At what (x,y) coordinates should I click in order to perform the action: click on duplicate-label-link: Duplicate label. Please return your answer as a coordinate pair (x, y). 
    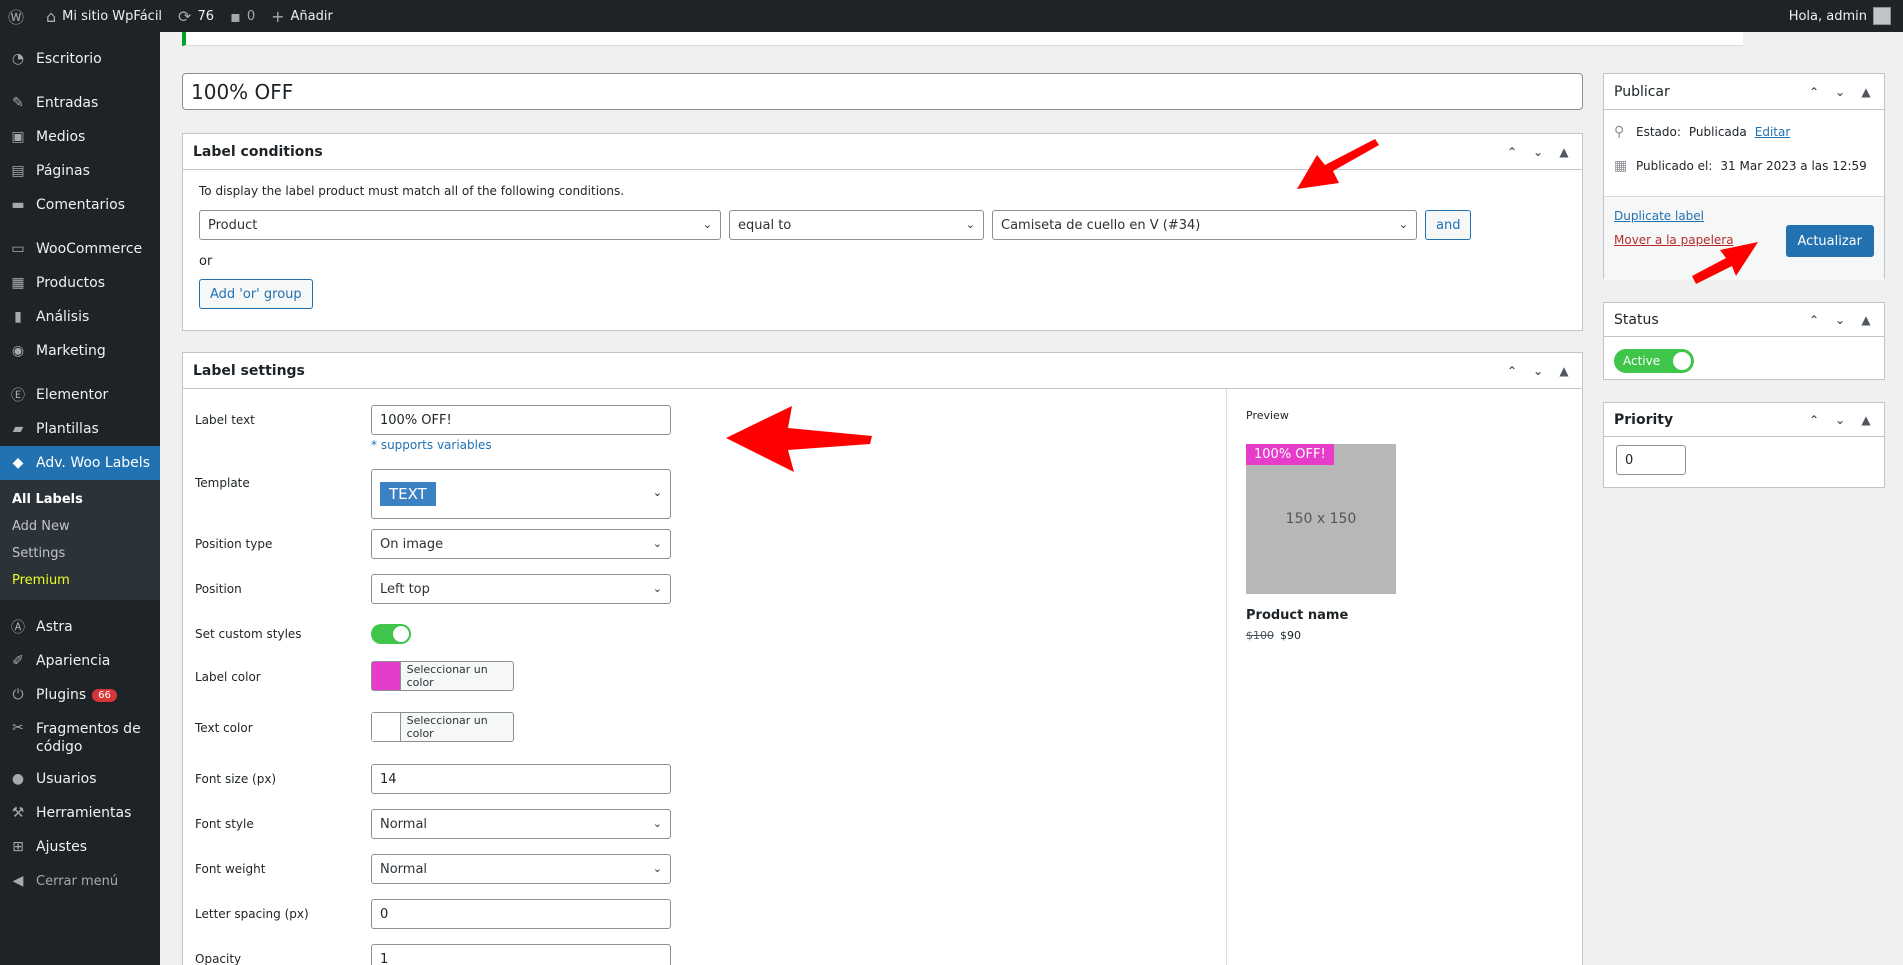
    Looking at the image, I should click on (1659, 216).